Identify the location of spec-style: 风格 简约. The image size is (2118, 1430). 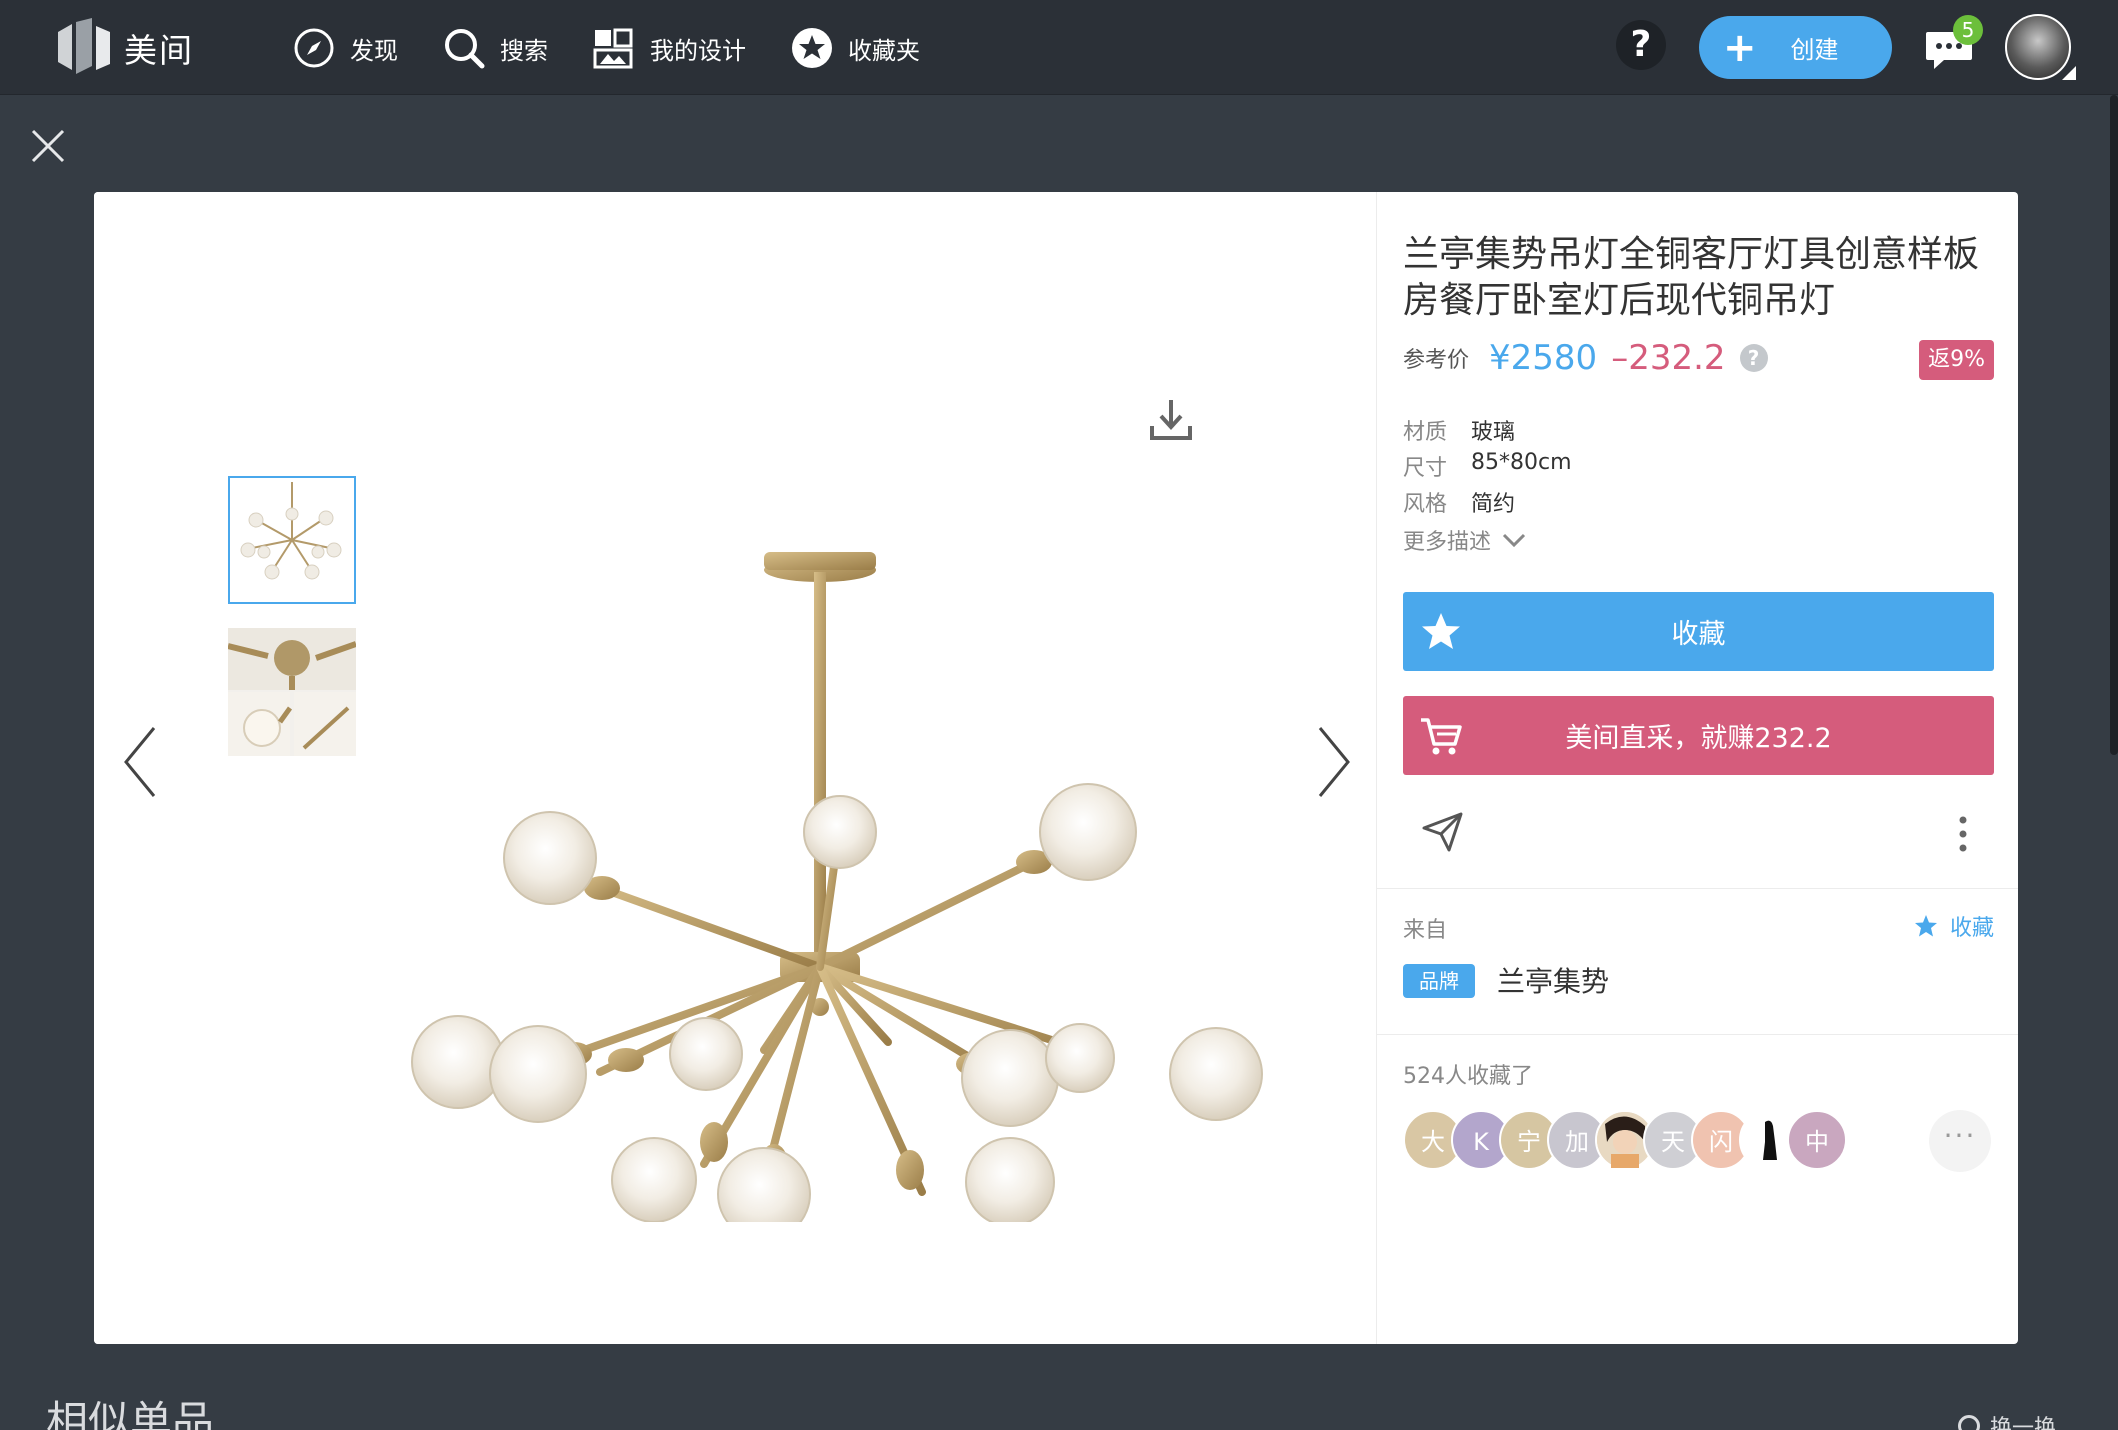
(1459, 502).